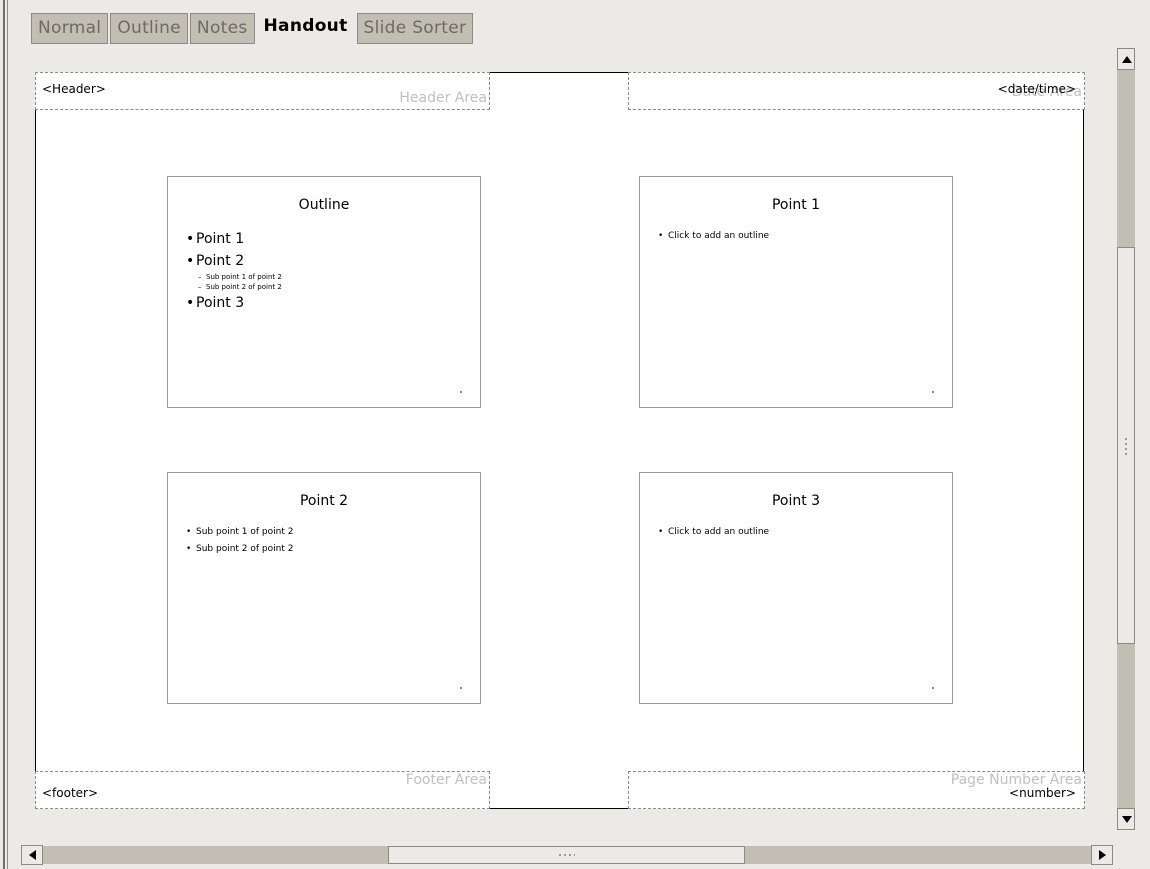 This screenshot has height=869, width=1150. Describe the element at coordinates (324, 205) in the screenshot. I see `slide-title: Outline` at that location.